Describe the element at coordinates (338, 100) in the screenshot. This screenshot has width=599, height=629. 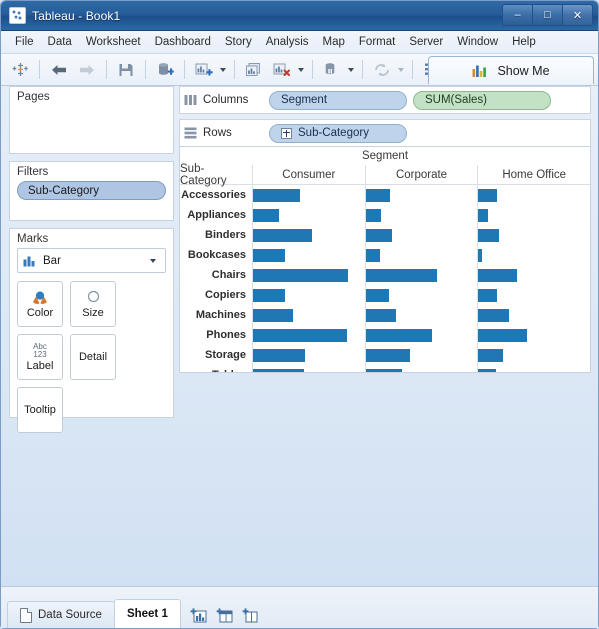
I see `columns-pill-segment: Segment` at that location.